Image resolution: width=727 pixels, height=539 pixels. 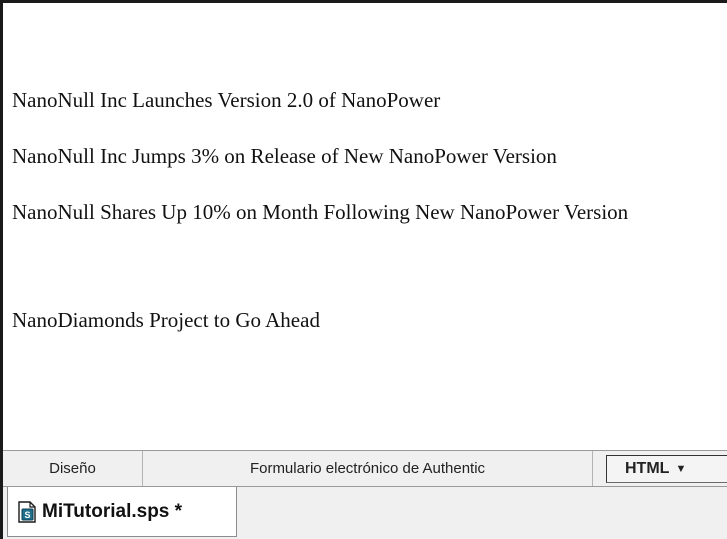 I want to click on tab-html-label: HTML, so click(x=647, y=468).